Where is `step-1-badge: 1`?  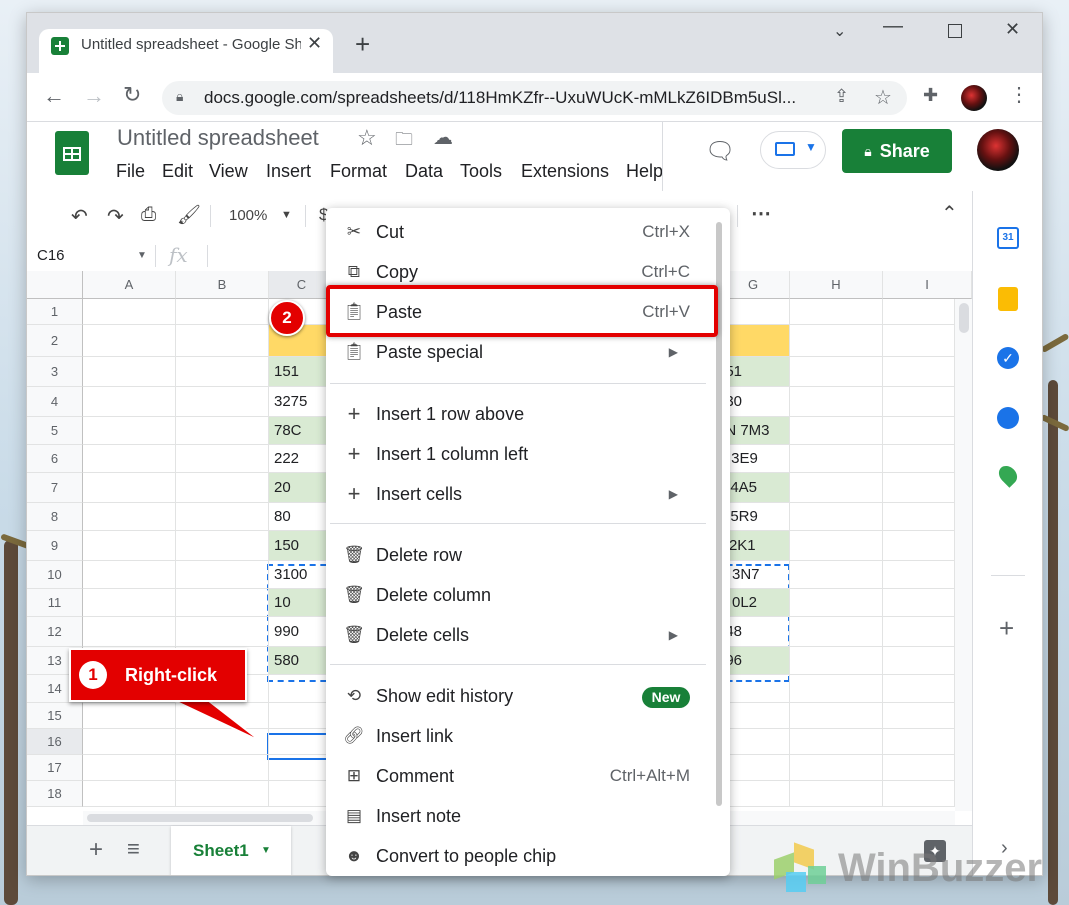 step-1-badge: 1 is located at coordinates (93, 675).